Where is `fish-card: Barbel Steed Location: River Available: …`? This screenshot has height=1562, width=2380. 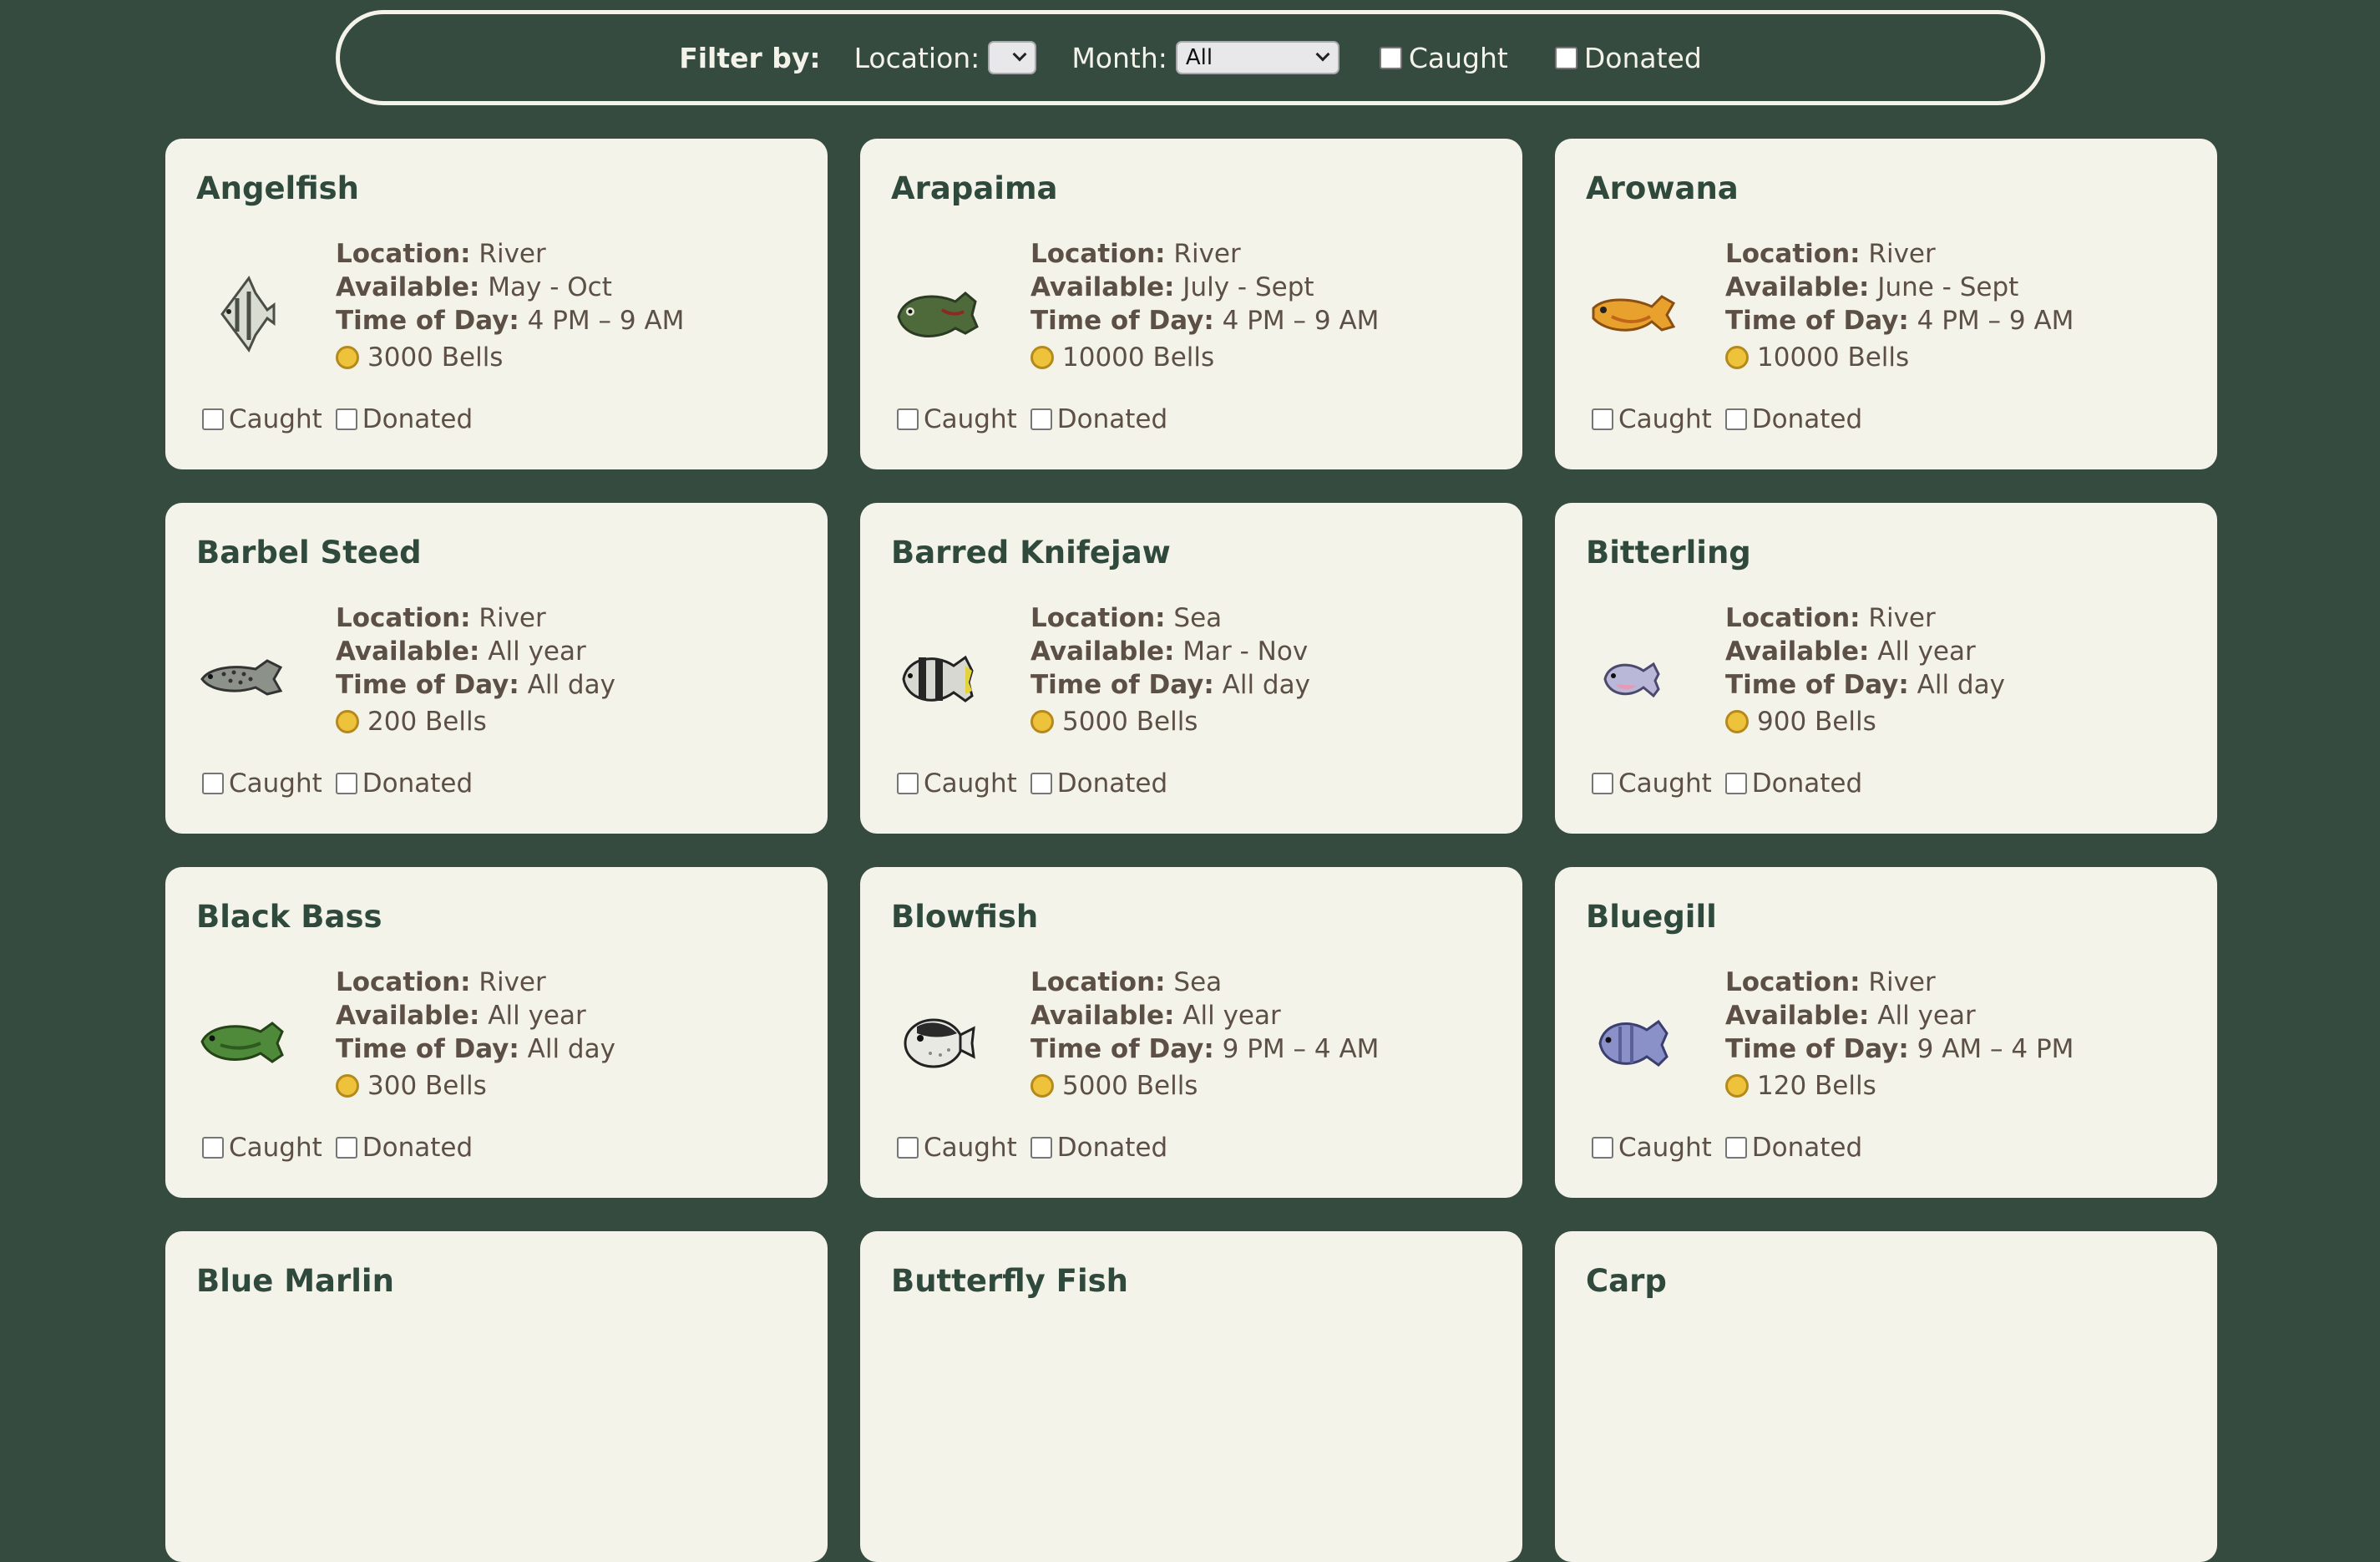
fish-card: Barbel Steed Location: River Available: … is located at coordinates (496, 668).